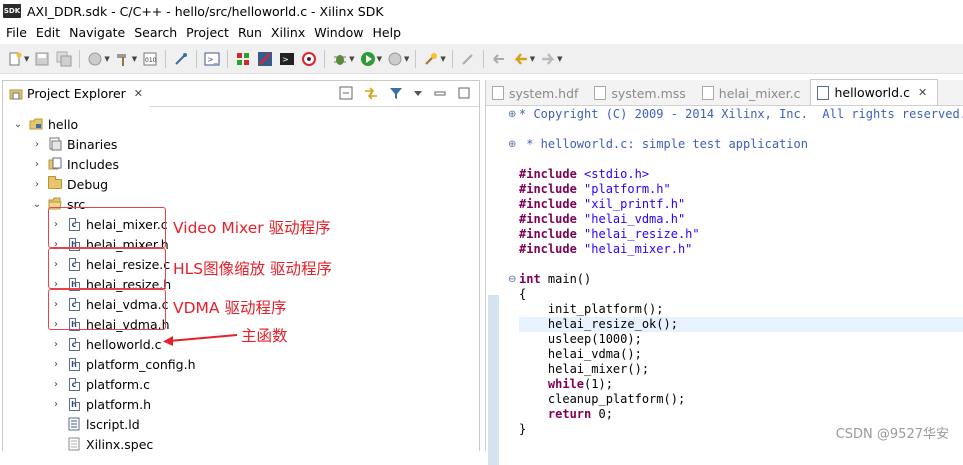 The height and width of the screenshot is (465, 963). Describe the element at coordinates (602, 204) in the screenshot. I see `code-line-include: #include "xil_printf.h"` at that location.